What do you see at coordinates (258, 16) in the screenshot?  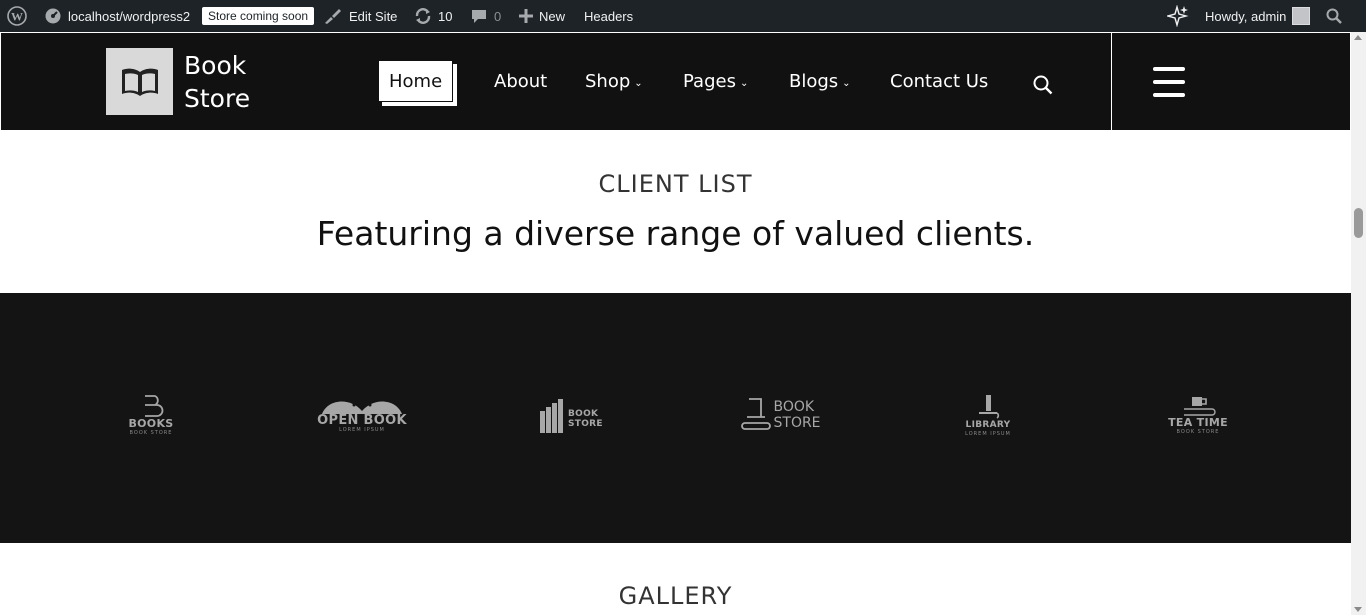 I see `store-coming-soon-badge: Store coming soon` at bounding box center [258, 16].